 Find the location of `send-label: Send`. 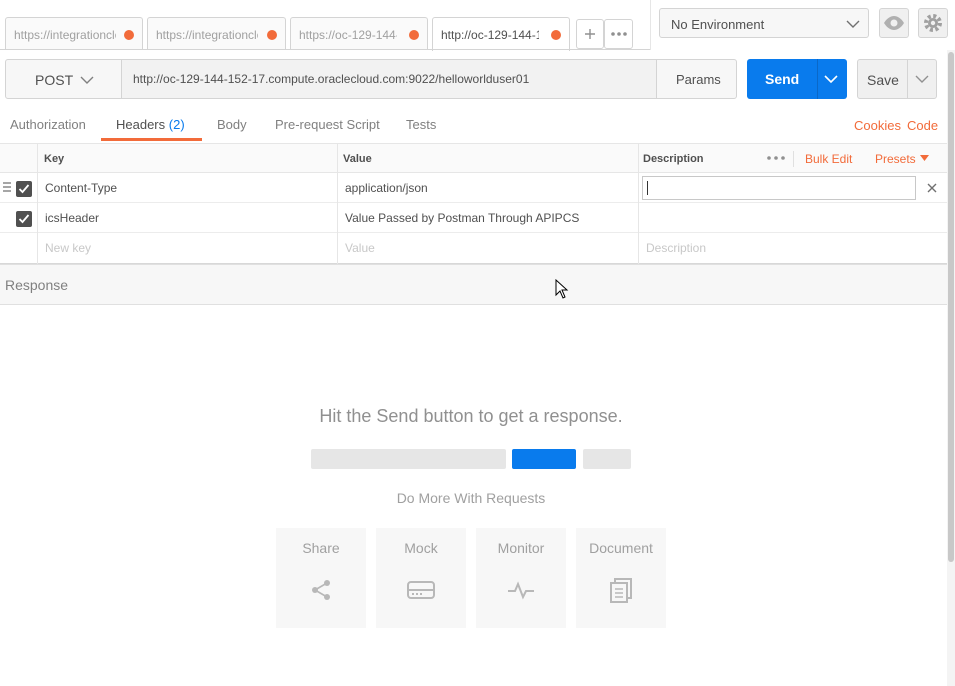

send-label: Send is located at coordinates (782, 79).